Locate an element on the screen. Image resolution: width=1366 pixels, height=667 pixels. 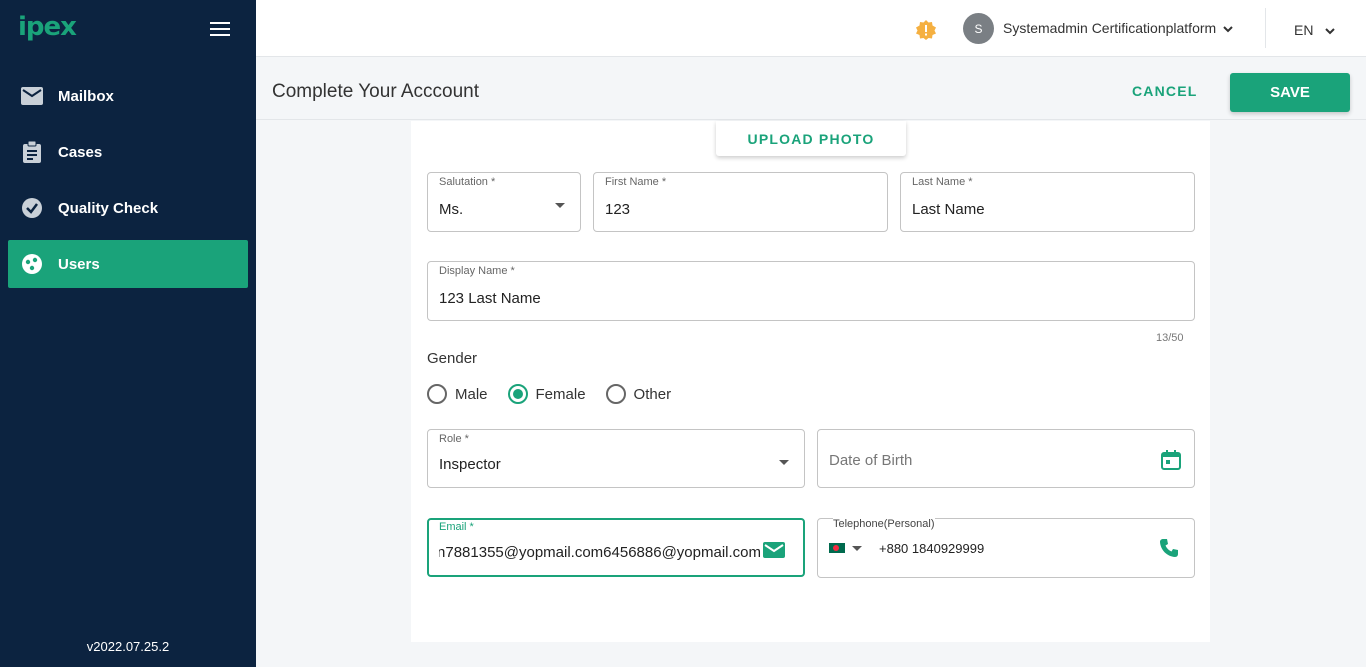
upload-photo-button: UPLOAD PHOTO is located at coordinates (811, 138).